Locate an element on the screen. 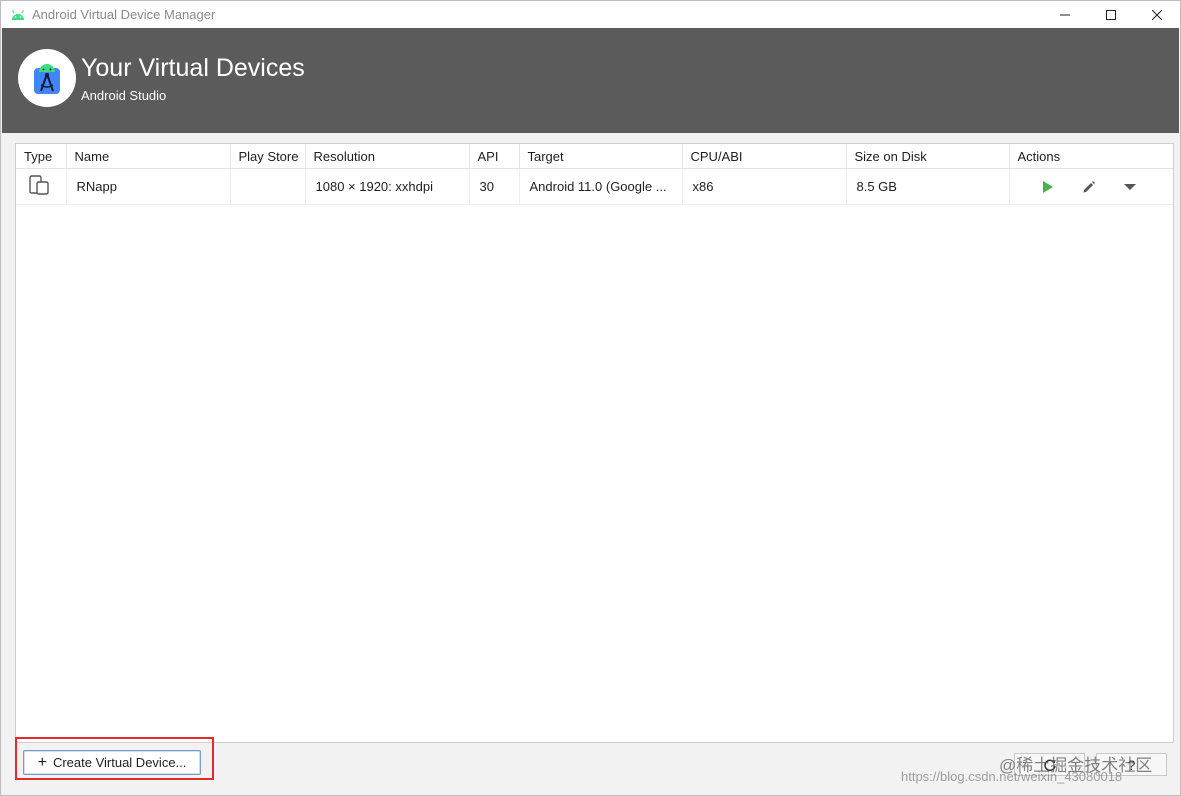  device-play-store-cell is located at coordinates (268, 186).